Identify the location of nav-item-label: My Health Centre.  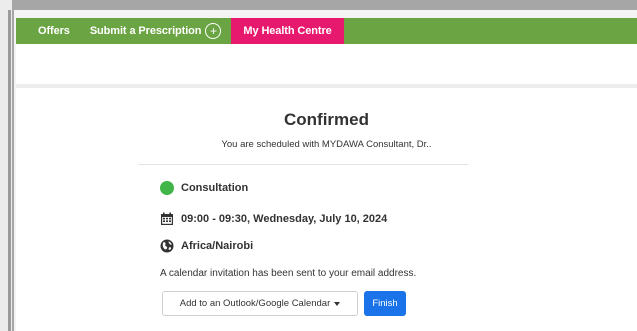
(287, 31).